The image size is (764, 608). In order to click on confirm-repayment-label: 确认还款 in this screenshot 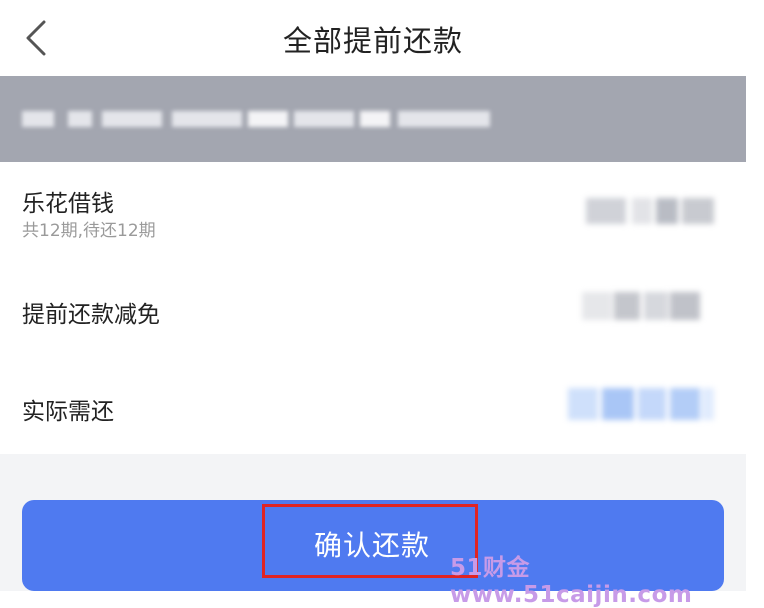, I will do `click(371, 545)`.